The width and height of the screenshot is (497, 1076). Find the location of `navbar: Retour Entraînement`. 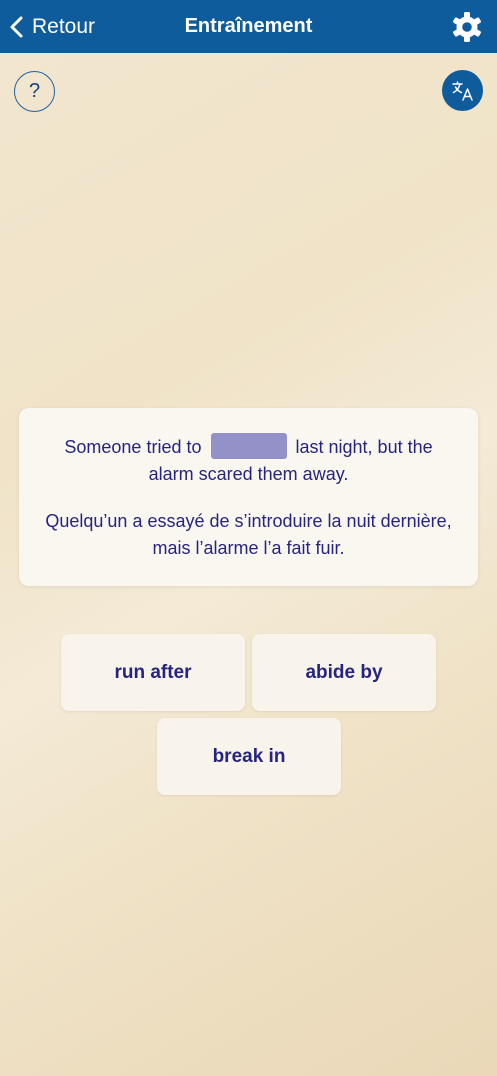

navbar: Retour Entraînement is located at coordinates (248, 26).